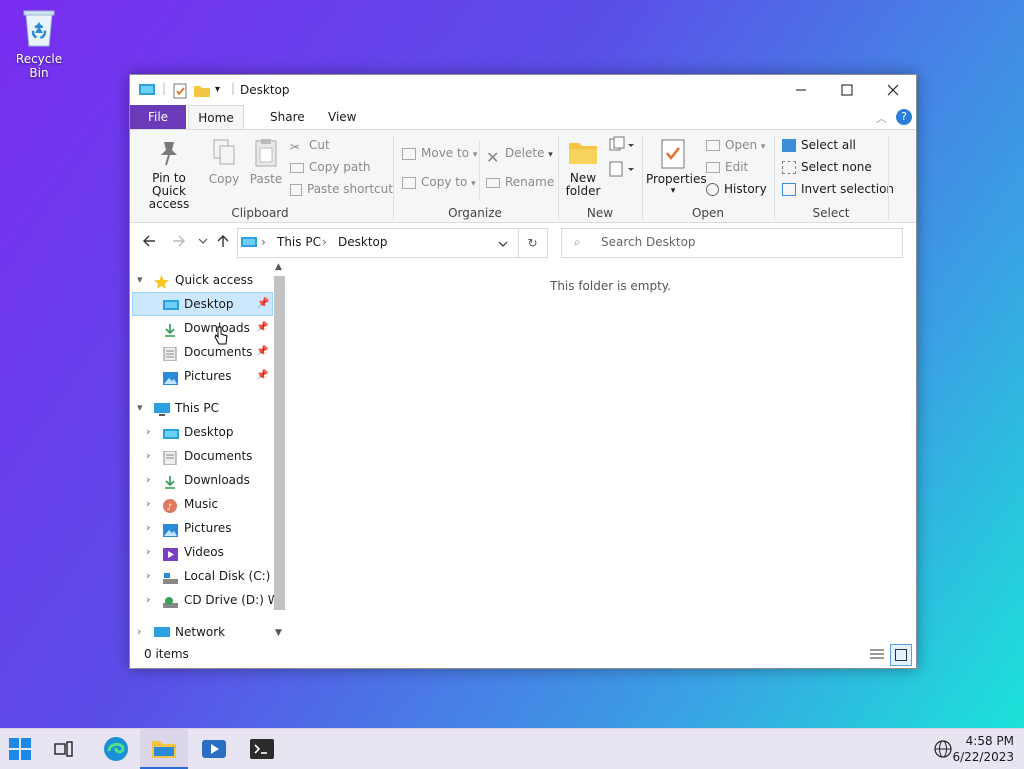 The height and width of the screenshot is (769, 1024). I want to click on copy-to-button: Copy to ▾, so click(439, 182).